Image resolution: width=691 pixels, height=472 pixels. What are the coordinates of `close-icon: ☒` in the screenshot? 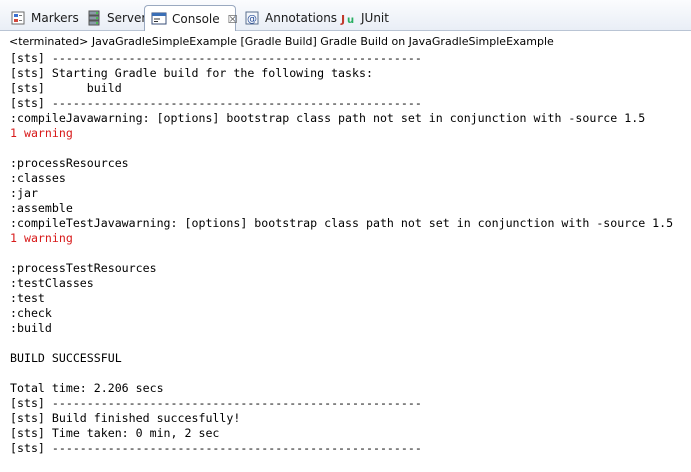 It's located at (233, 19).